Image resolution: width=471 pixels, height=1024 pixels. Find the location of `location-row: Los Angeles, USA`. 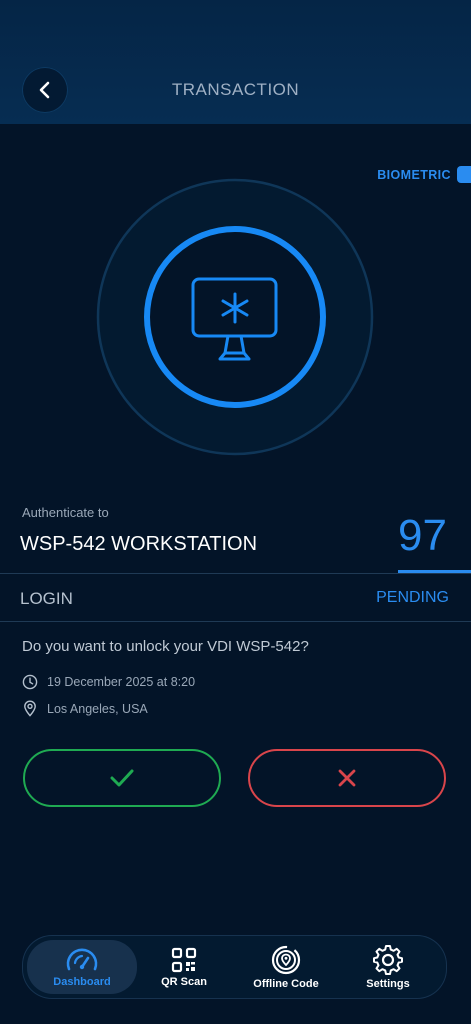

location-row: Los Angeles, USA is located at coordinates (85, 708).